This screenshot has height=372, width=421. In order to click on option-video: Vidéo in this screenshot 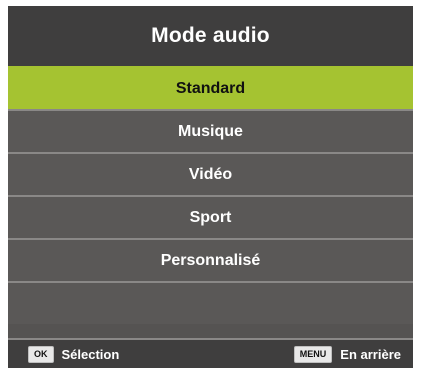, I will do `click(210, 173)`.